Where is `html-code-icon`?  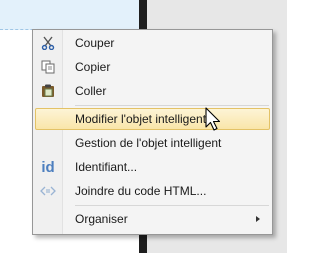 html-code-icon is located at coordinates (48, 191).